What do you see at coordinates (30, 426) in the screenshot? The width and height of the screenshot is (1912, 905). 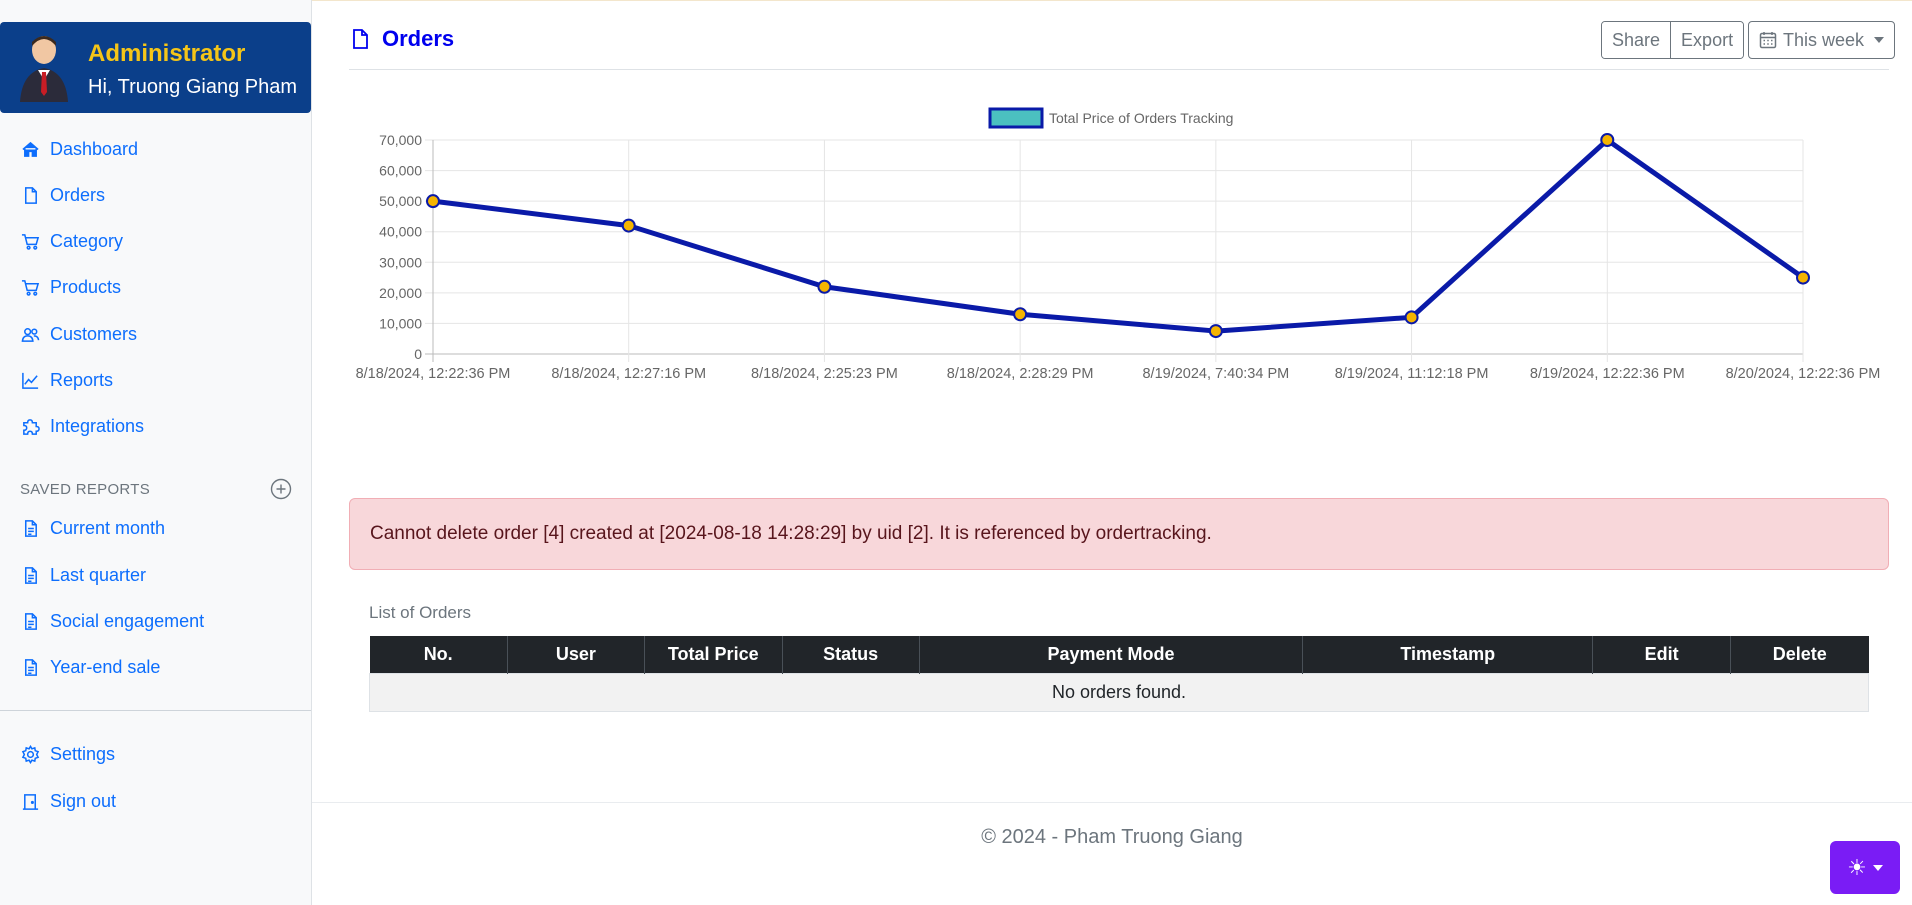 I see `puzzle-icon` at bounding box center [30, 426].